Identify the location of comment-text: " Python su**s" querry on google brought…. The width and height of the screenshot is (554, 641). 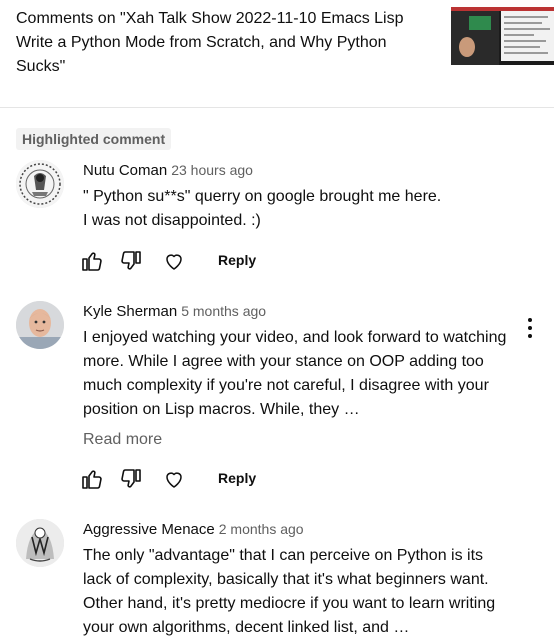
(262, 208).